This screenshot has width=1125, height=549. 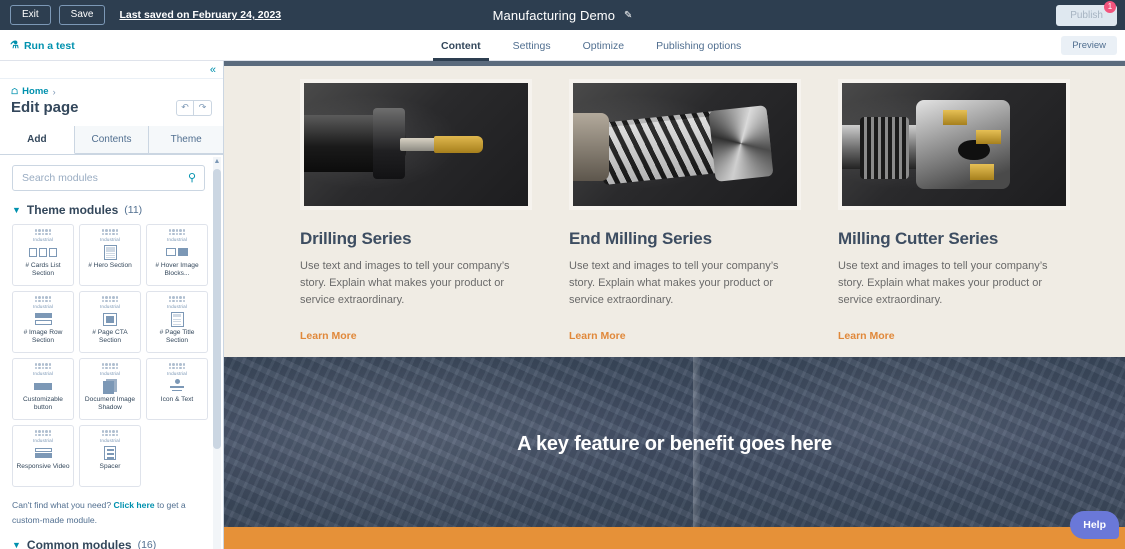 I want to click on run-a-test-link: ⚗ Run a test, so click(x=42, y=45).